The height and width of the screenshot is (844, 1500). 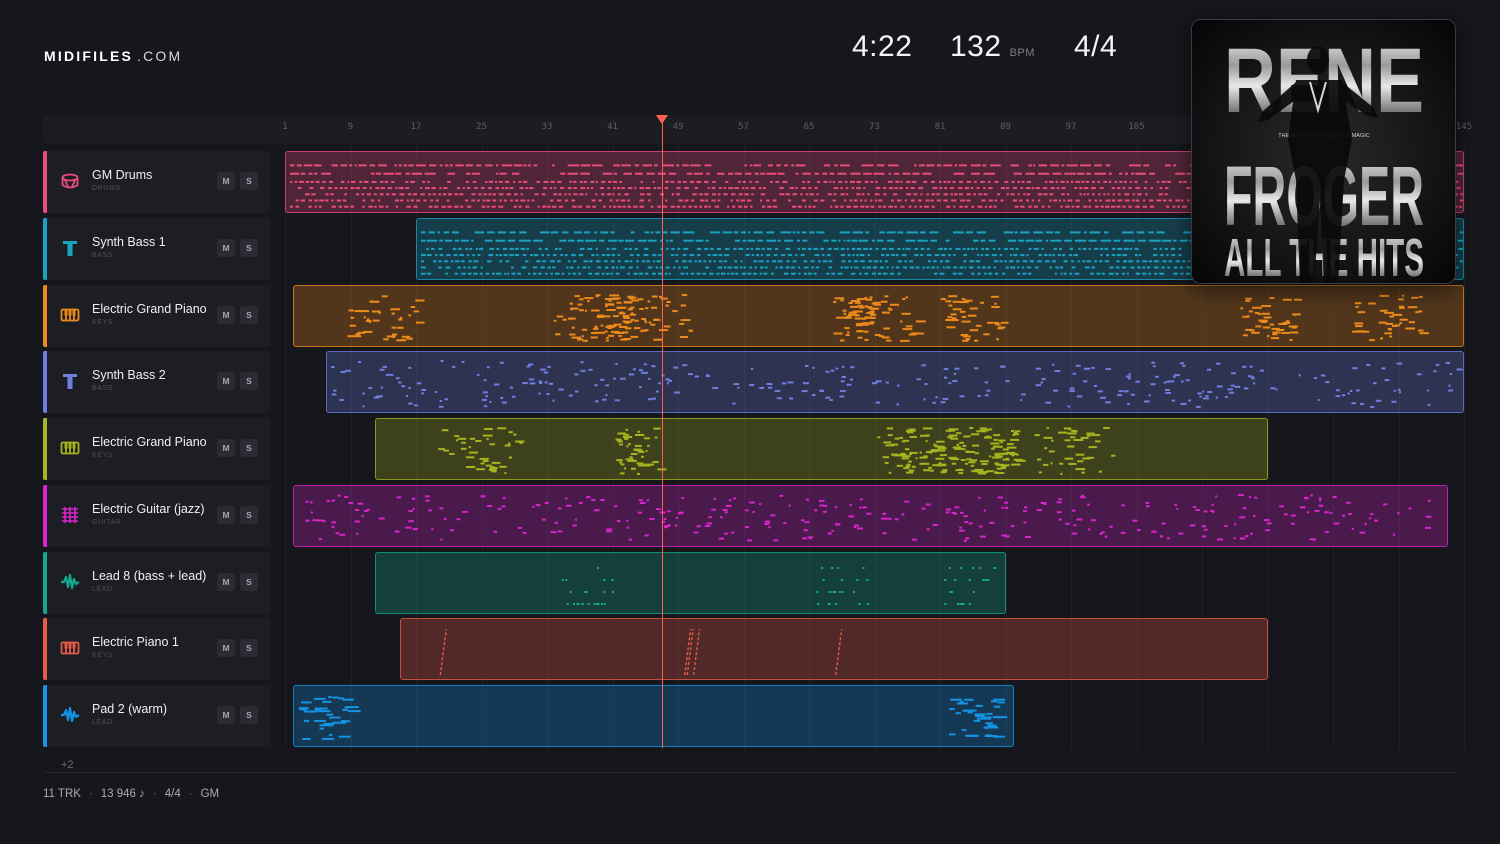 I want to click on ruler-tick: 65, so click(x=809, y=127).